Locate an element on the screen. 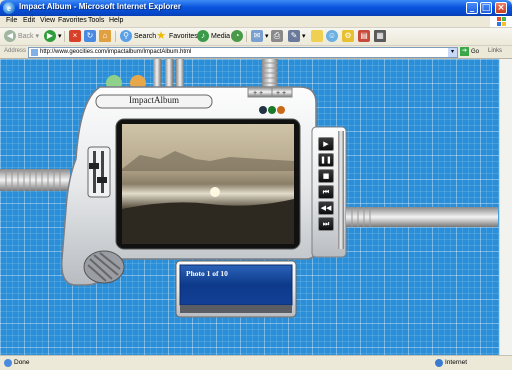 This screenshot has height=370, width=512. research-icon: ▤ is located at coordinates (364, 36).